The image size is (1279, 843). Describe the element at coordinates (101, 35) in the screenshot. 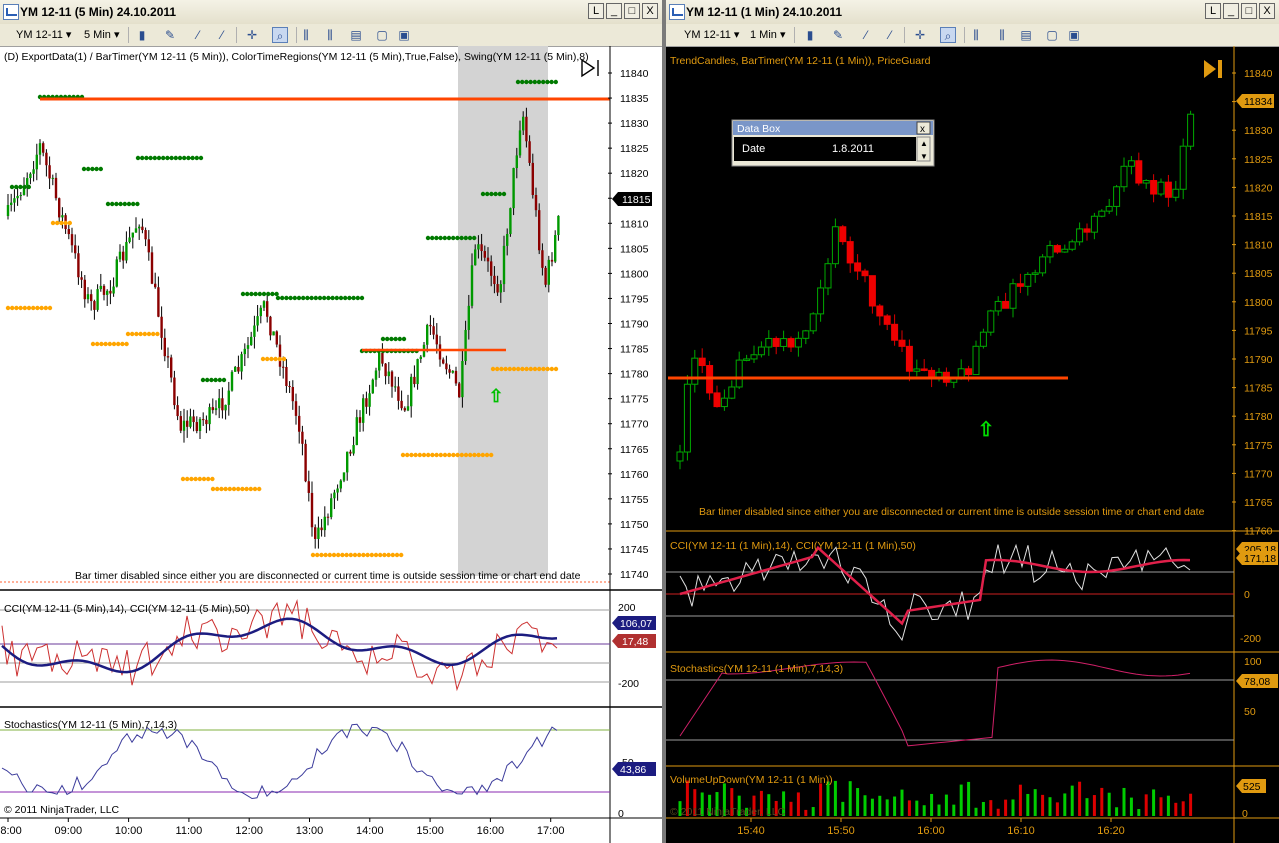

I see `interval-selector: 5 Min ▾` at that location.